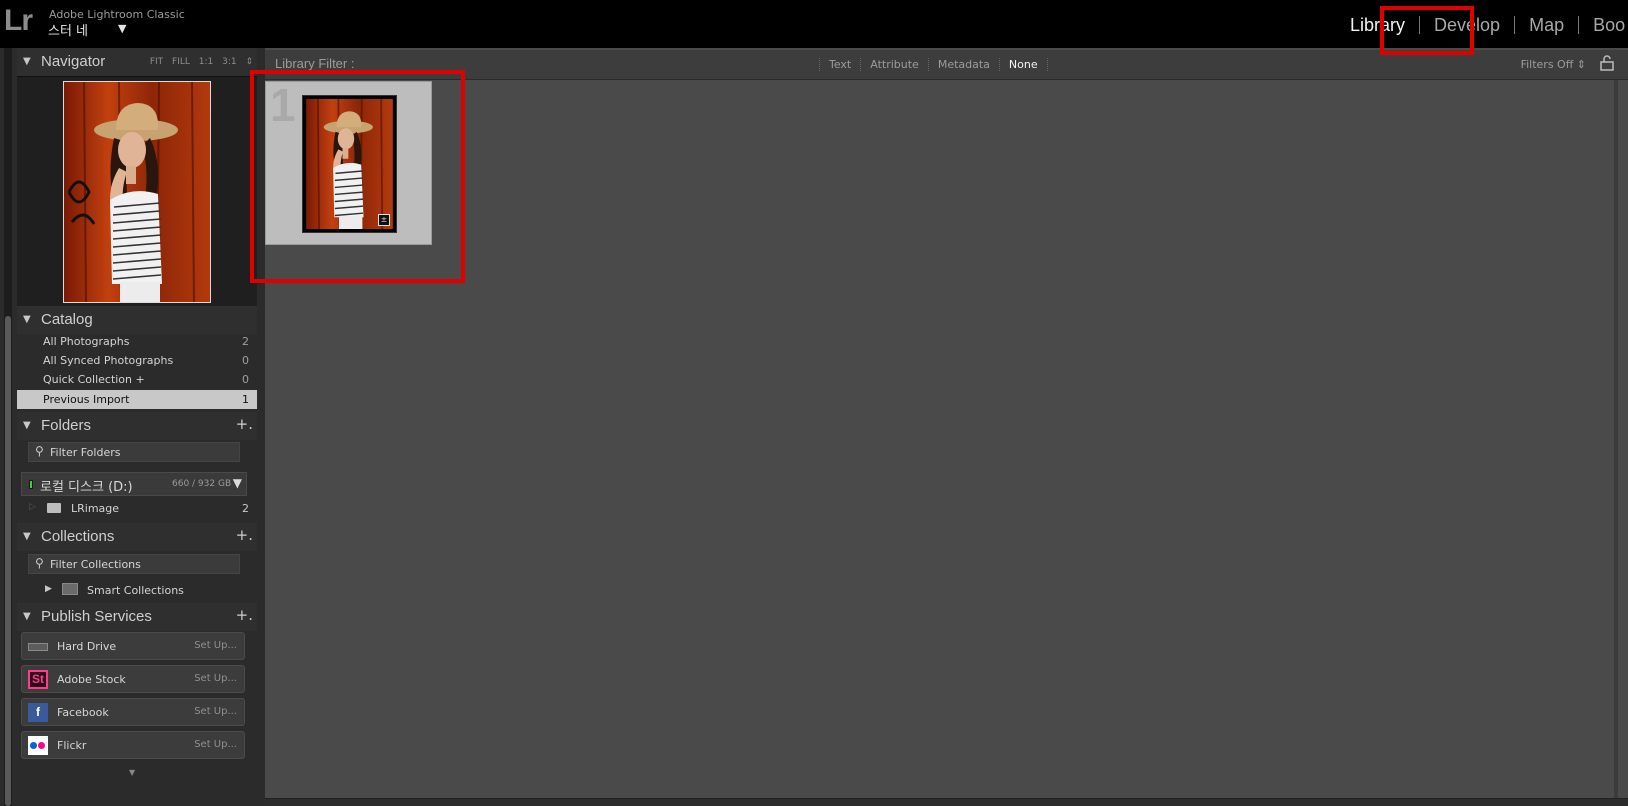 This screenshot has width=1628, height=806. What do you see at coordinates (137, 537) in the screenshot?
I see `collections-header: ▼ Collections +.` at bounding box center [137, 537].